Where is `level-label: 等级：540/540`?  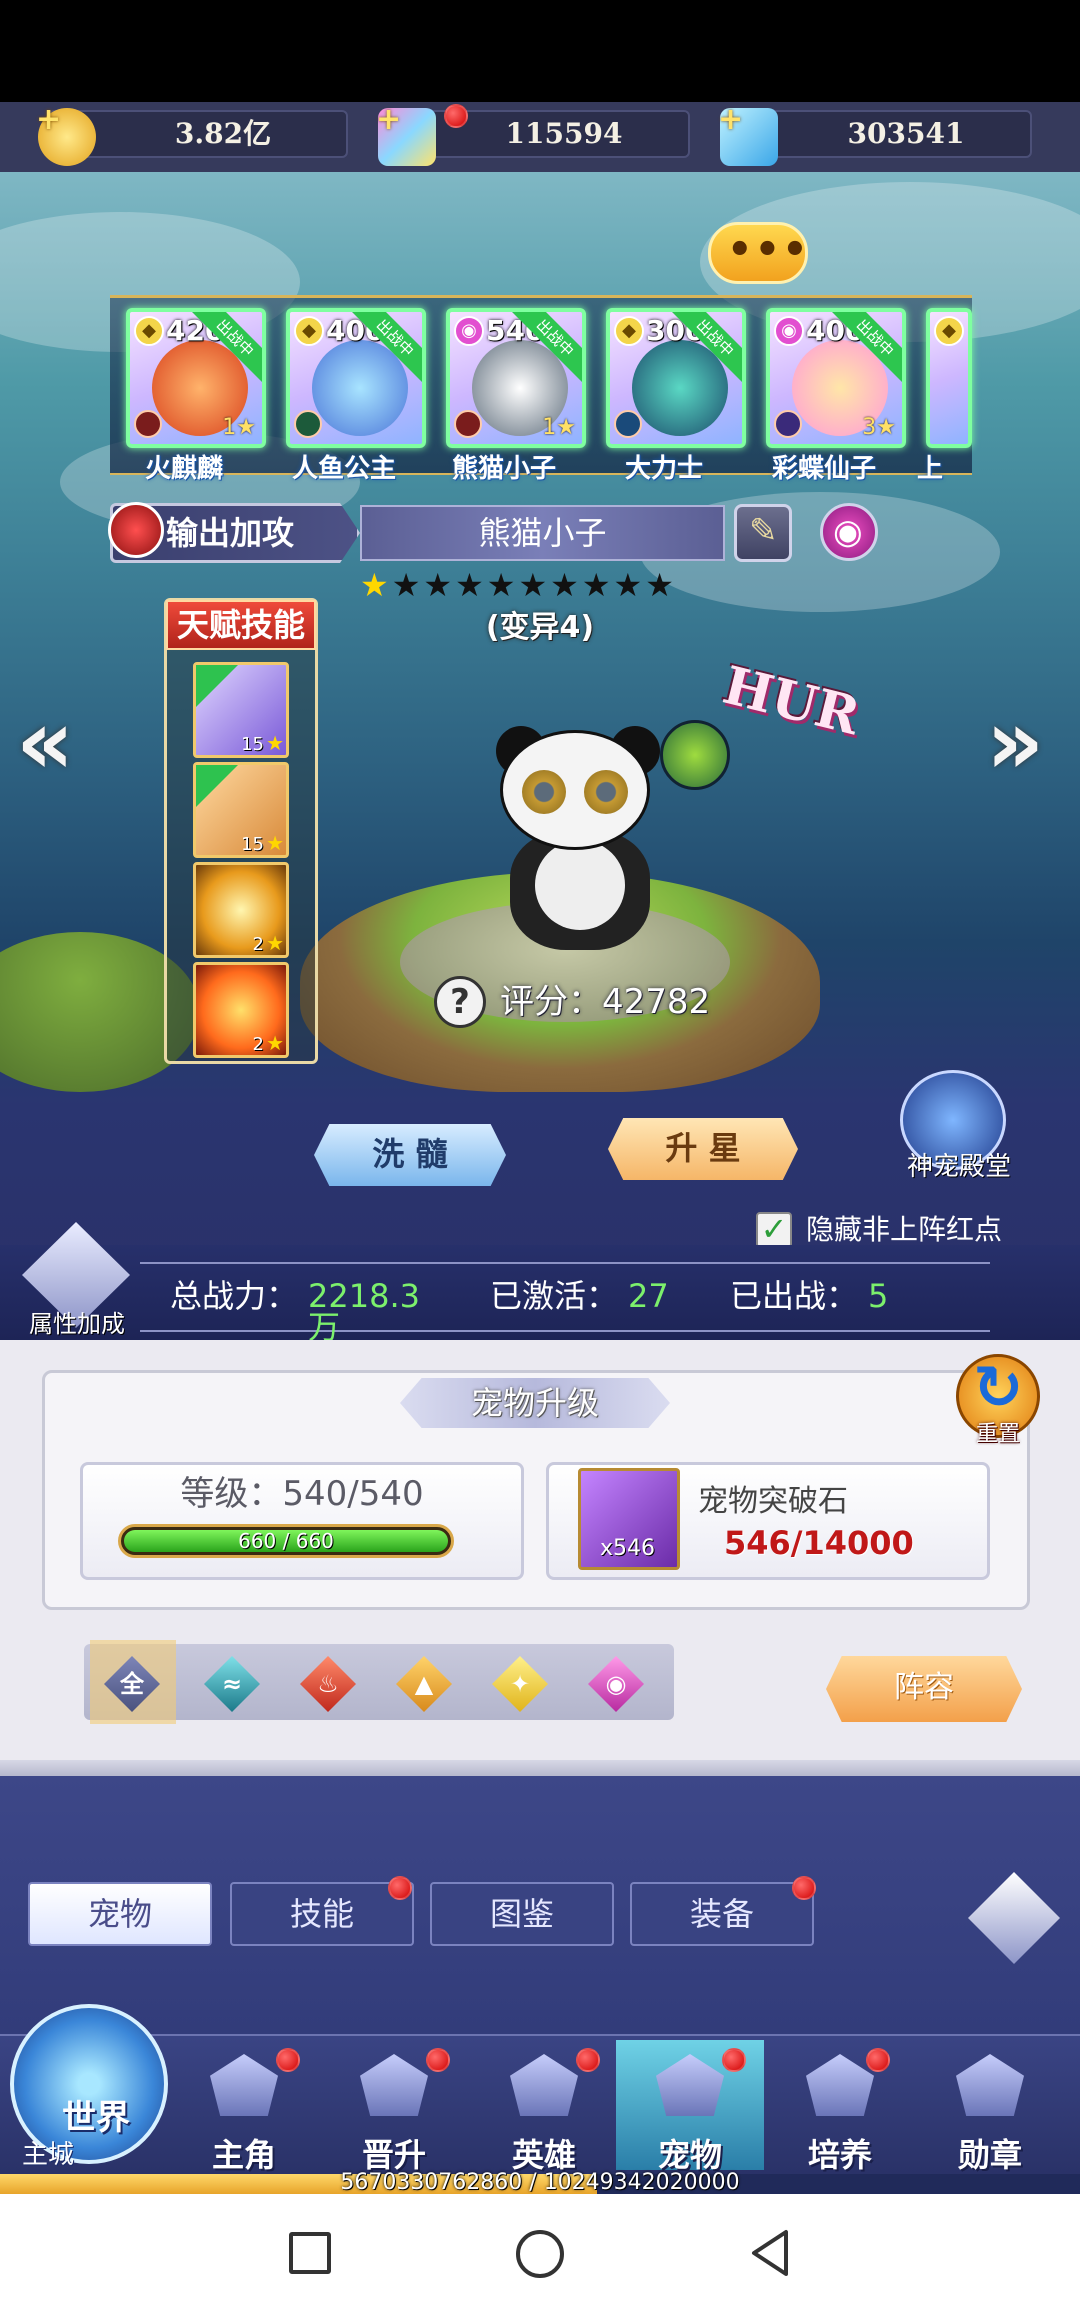
level-label: 等级：540/540 is located at coordinates (302, 1494).